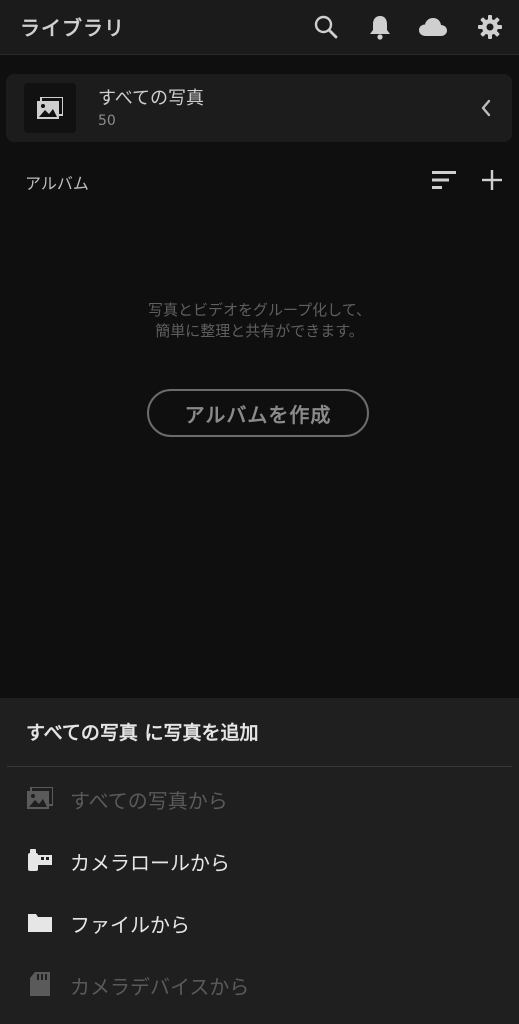 The width and height of the screenshot is (519, 1024). What do you see at coordinates (40, 984) in the screenshot?
I see `sd-card-icon` at bounding box center [40, 984].